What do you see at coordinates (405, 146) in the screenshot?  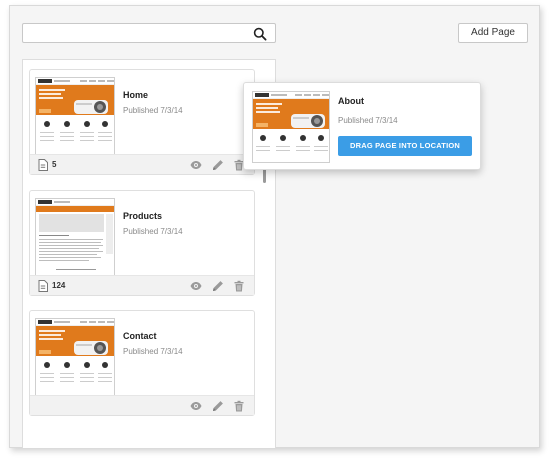 I see `drag-page-button: DRAG PAGE INTO LOCATION` at bounding box center [405, 146].